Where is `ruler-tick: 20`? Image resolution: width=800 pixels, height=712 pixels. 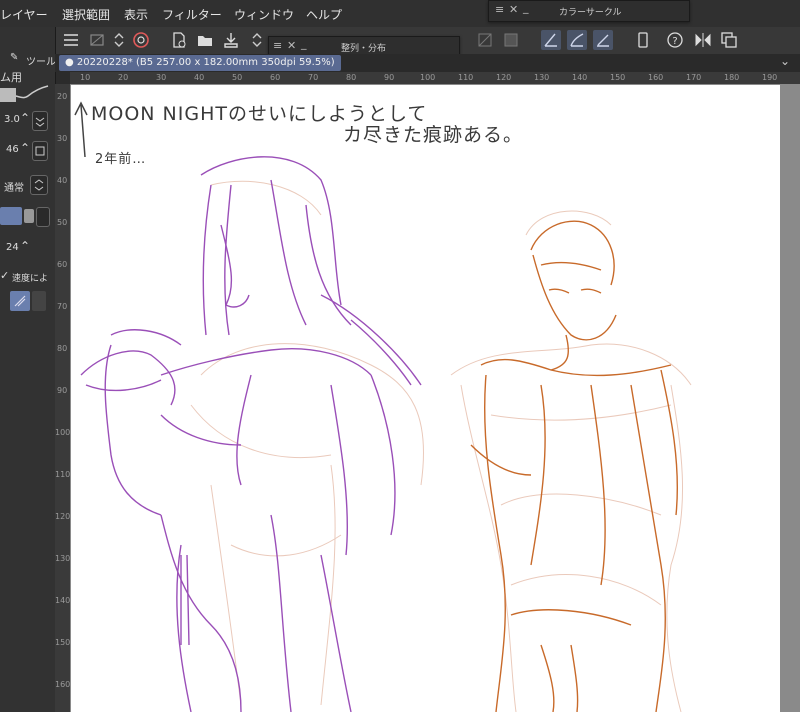 ruler-tick: 20 is located at coordinates (62, 96).